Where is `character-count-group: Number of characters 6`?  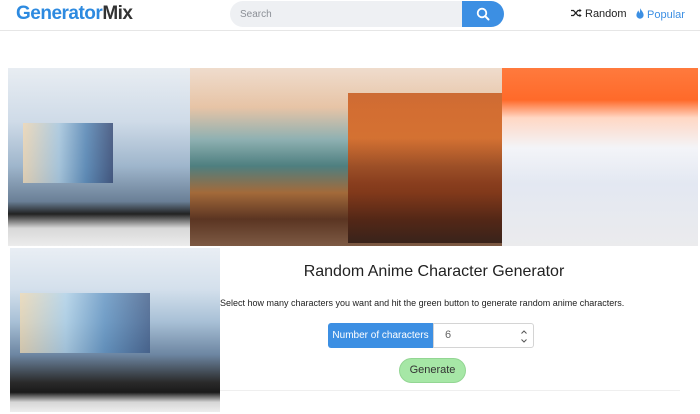
character-count-group: Number of characters 6 is located at coordinates (431, 335).